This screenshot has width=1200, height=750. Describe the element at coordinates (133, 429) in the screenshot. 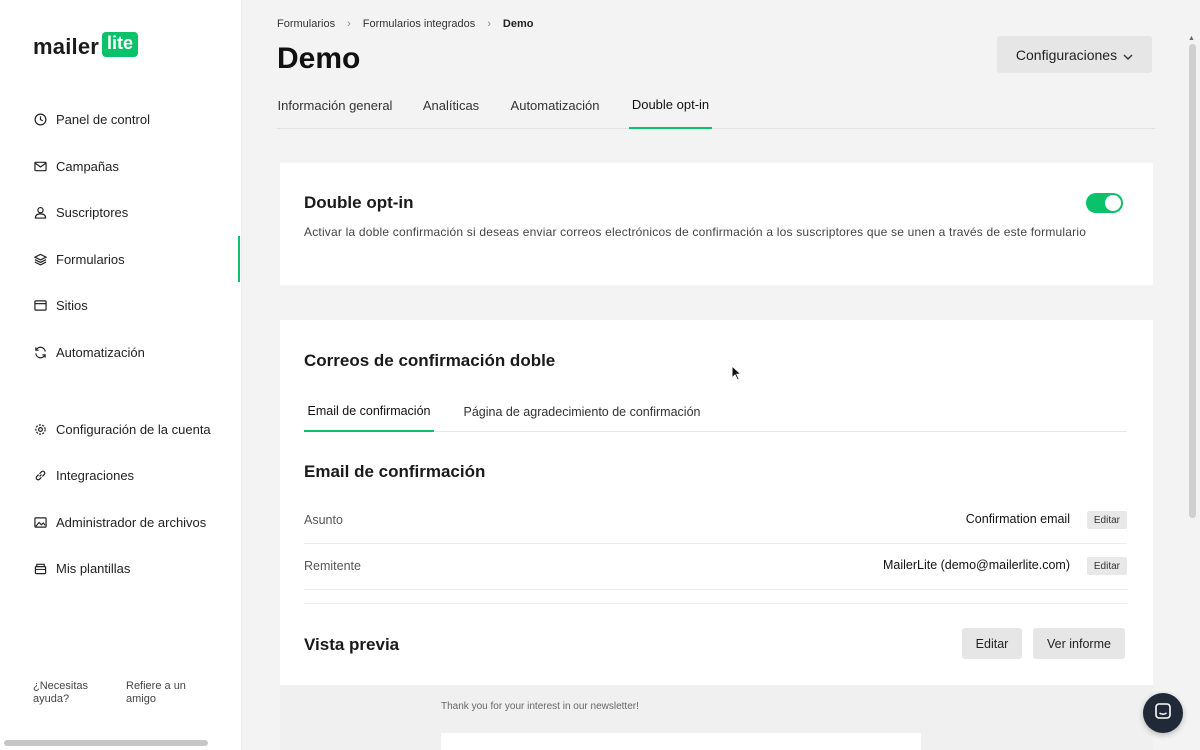

I see `sidebar-item-label: Configuración de la cuenta` at that location.